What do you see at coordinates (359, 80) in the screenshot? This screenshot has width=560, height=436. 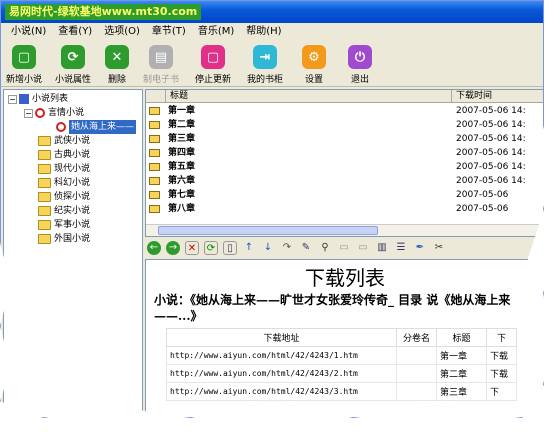 I see `toolbar-button-label: 退出` at bounding box center [359, 80].